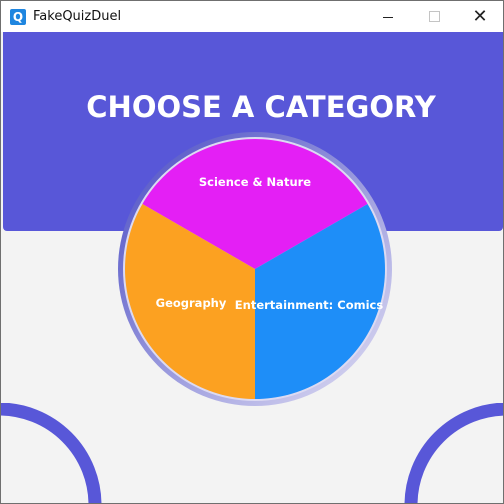  I want to click on maximize-icon, so click(434, 16).